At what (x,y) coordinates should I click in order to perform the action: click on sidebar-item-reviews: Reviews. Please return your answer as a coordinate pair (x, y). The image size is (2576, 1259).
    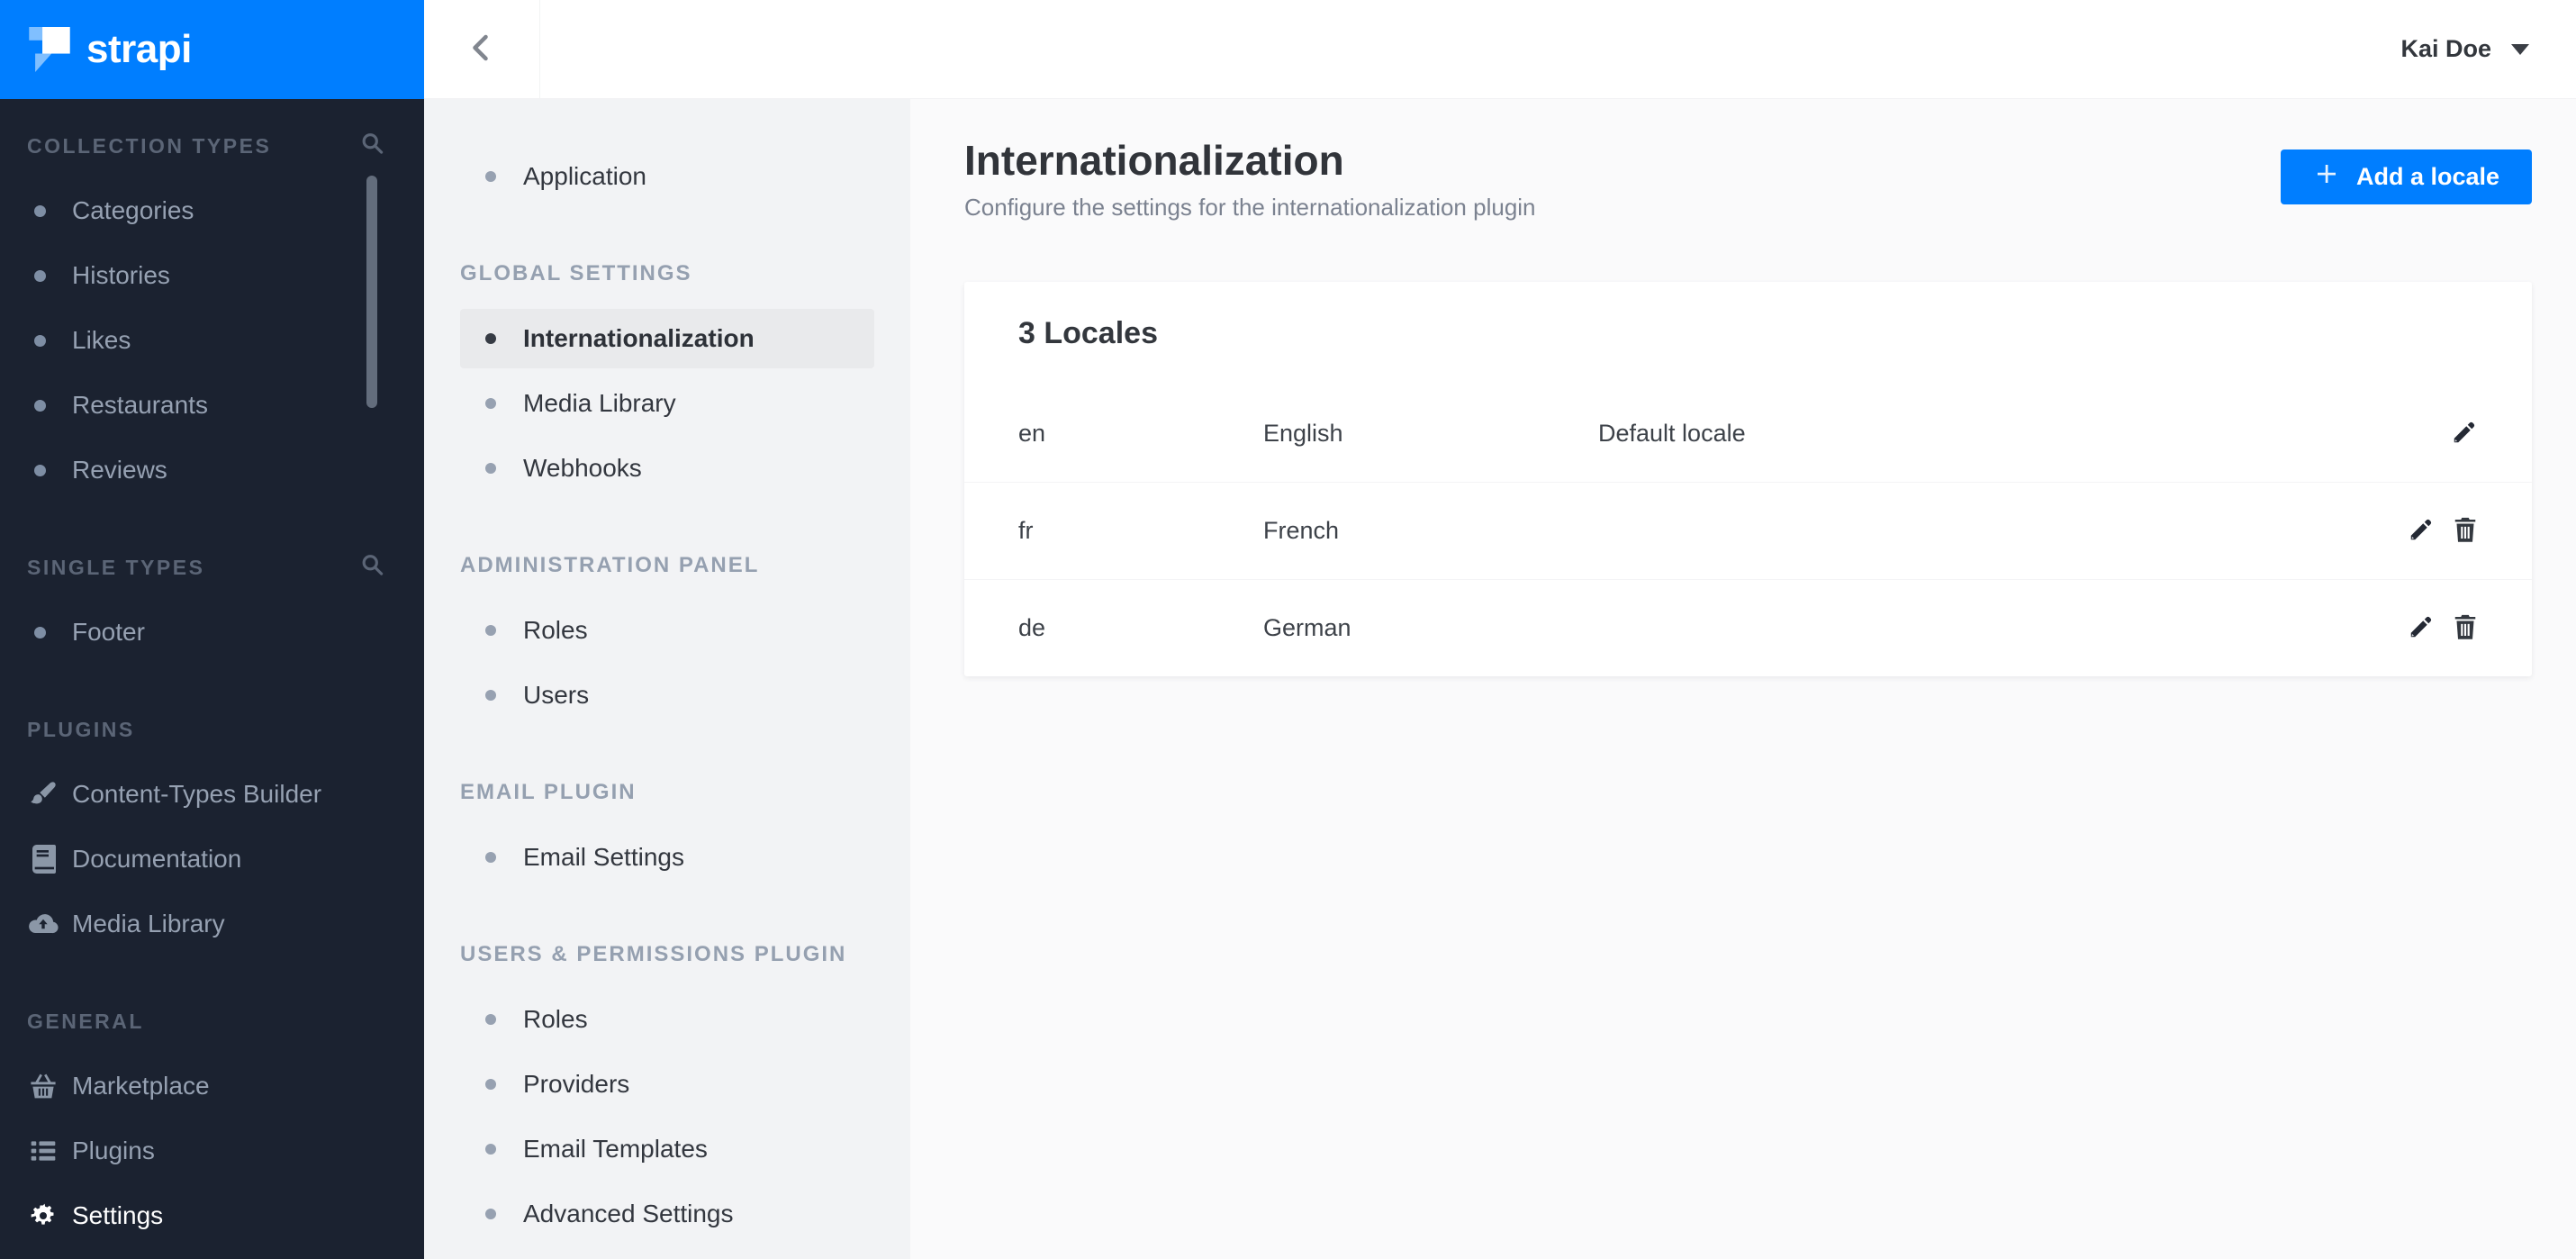
    Looking at the image, I should click on (212, 470).